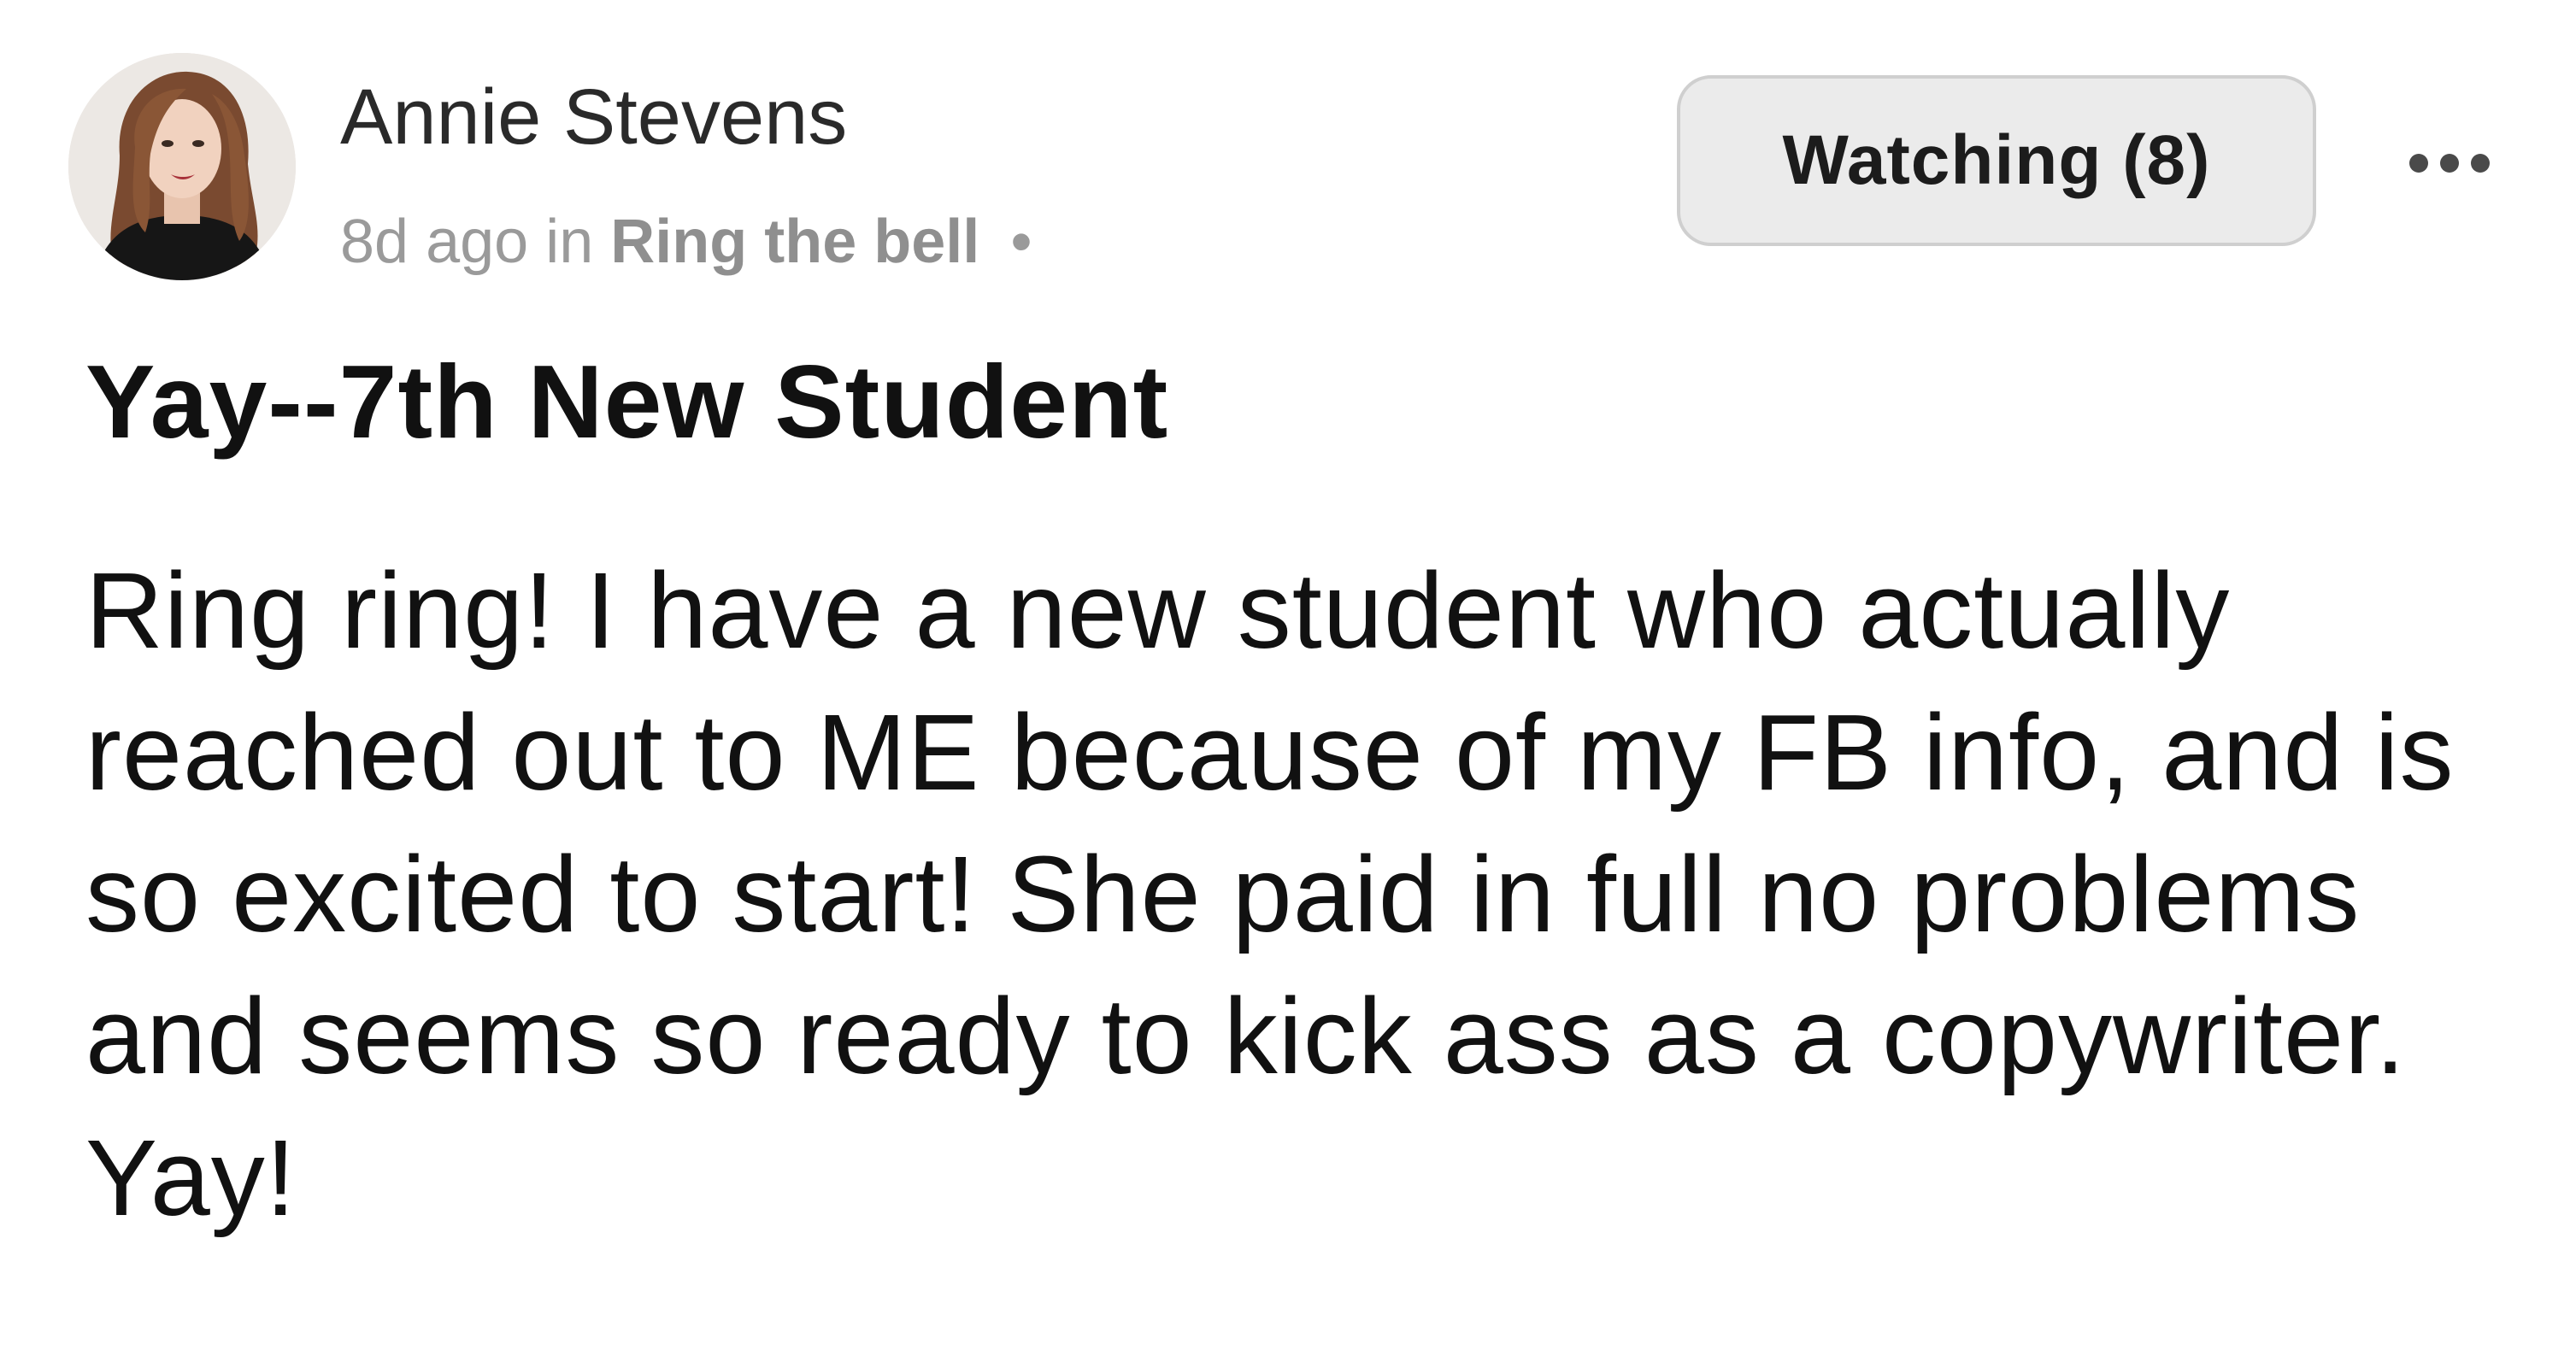  Describe the element at coordinates (434, 242) in the screenshot. I see `post-time: 8d ago` at that location.